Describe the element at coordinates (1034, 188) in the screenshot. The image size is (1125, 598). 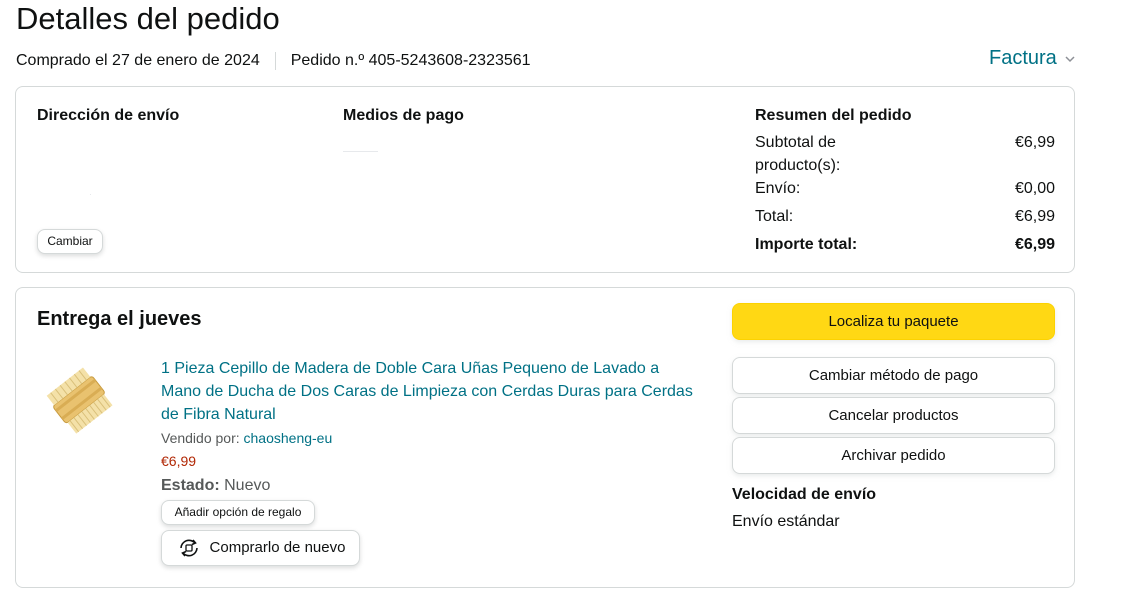
I see `summary-value: €0,00` at that location.